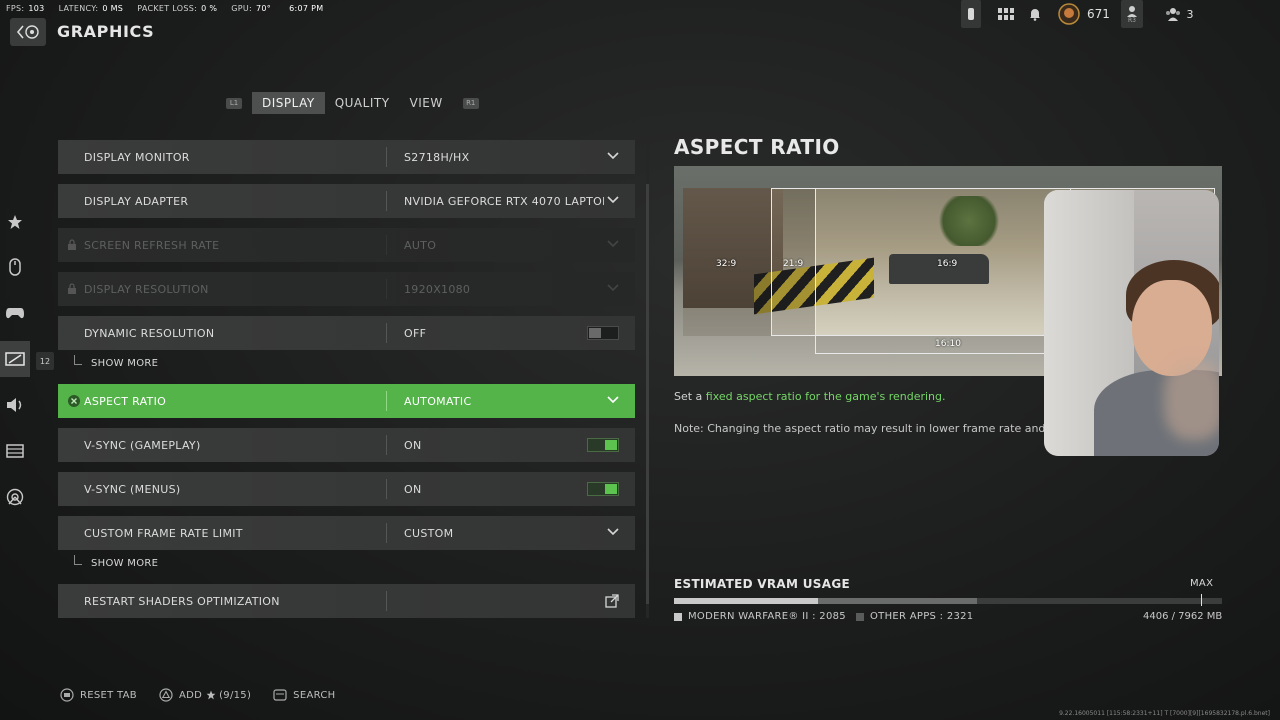  What do you see at coordinates (116, 363) in the screenshot?
I see `show-more-dynamic-resolution: SHOW MORE` at bounding box center [116, 363].